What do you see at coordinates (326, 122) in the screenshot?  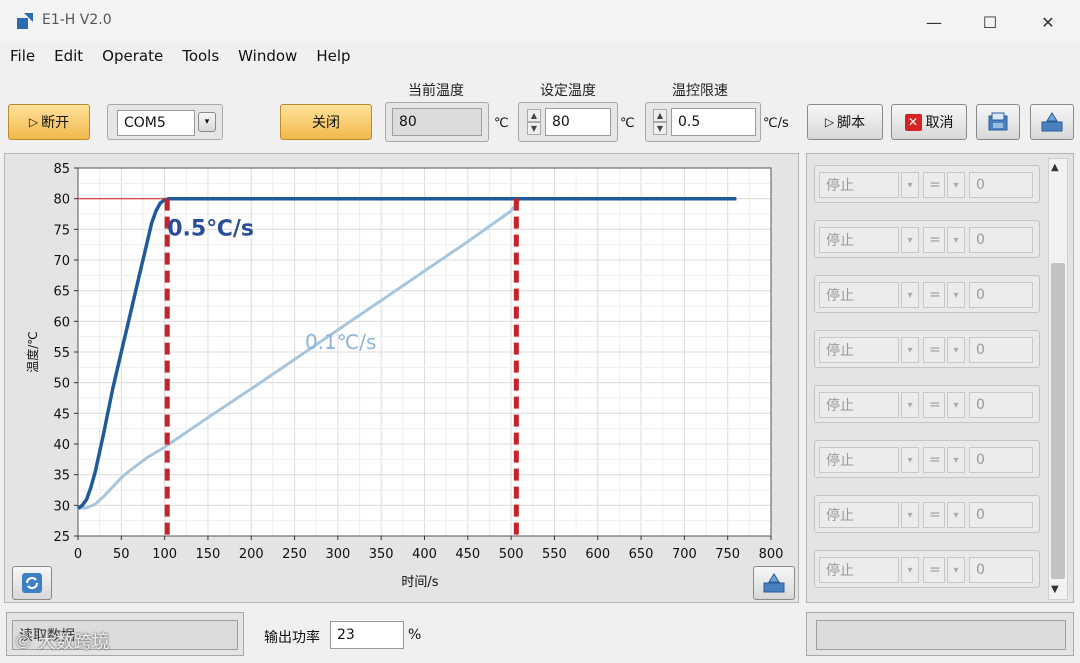 I see `close-port-button: 关闭` at bounding box center [326, 122].